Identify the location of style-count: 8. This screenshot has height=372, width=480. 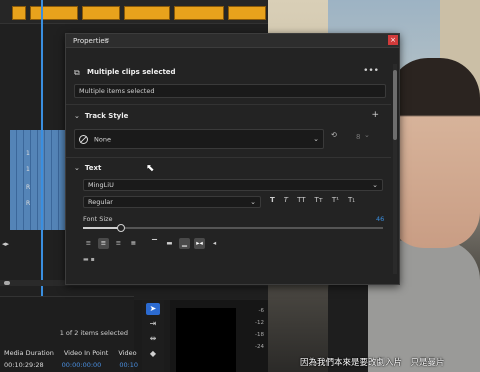
(358, 137).